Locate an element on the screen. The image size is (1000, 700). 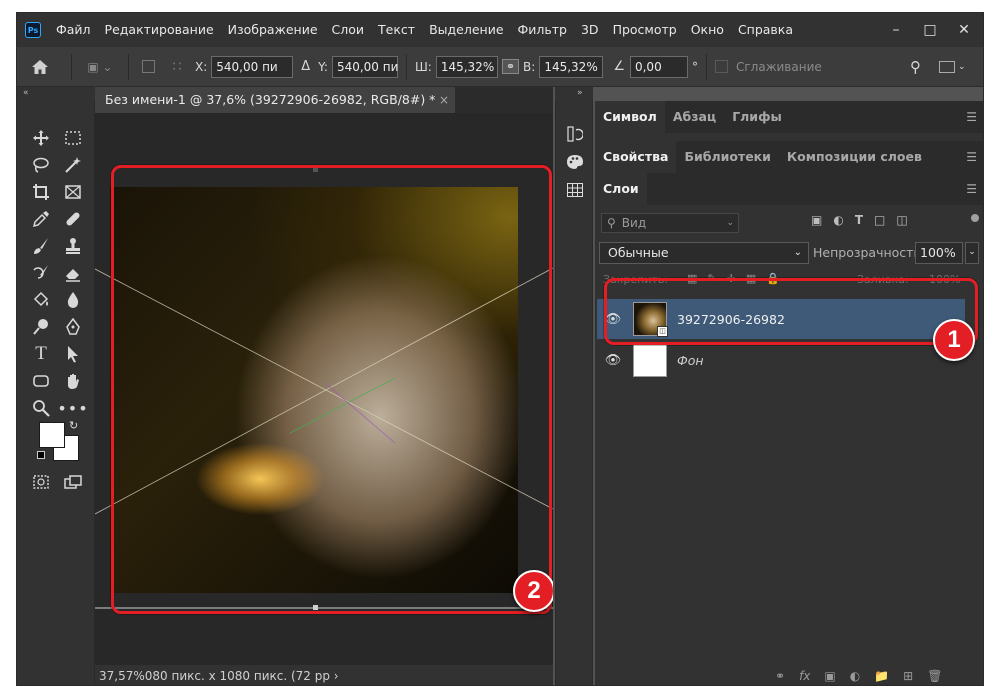
opacity-label: Непрозрачность: is located at coordinates (869, 252).